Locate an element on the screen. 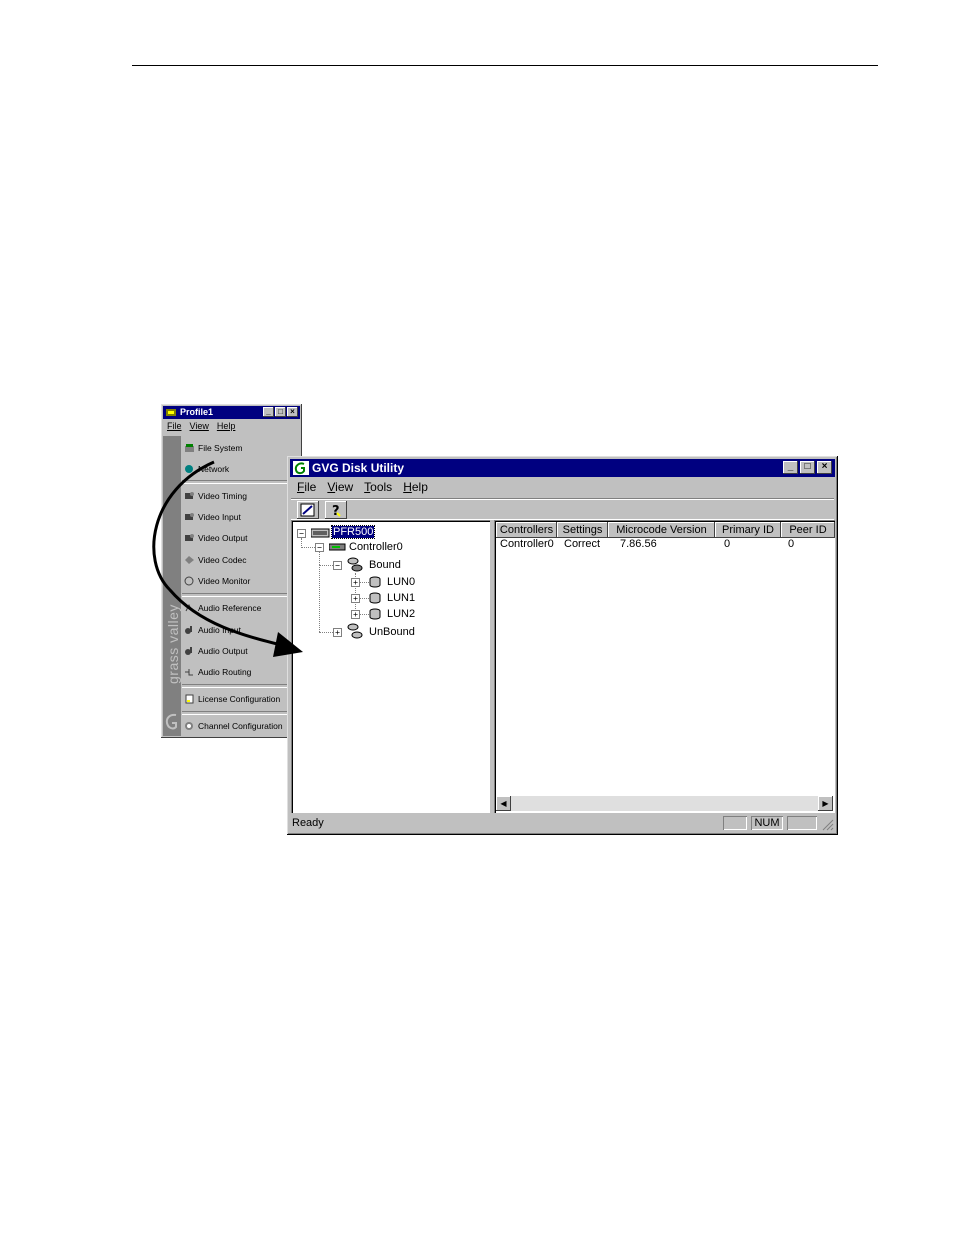  gvg-menu-view: View is located at coordinates (340, 487).